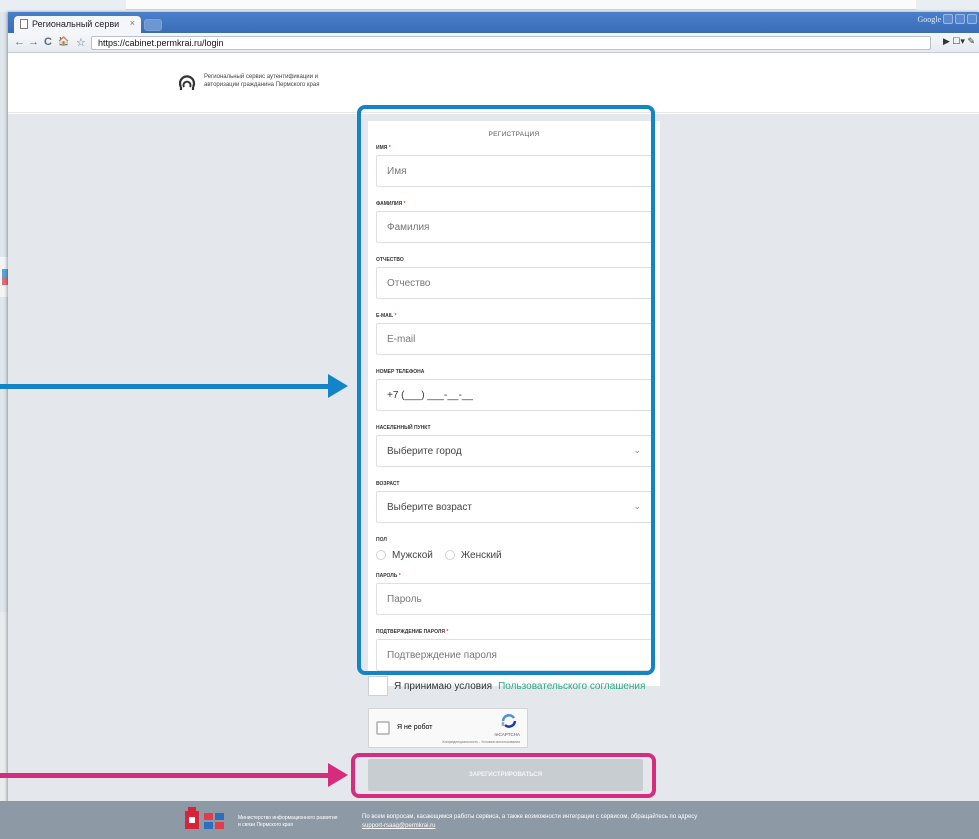 This screenshot has width=979, height=839. What do you see at coordinates (33, 42) in the screenshot?
I see `forward-icon: →` at bounding box center [33, 42].